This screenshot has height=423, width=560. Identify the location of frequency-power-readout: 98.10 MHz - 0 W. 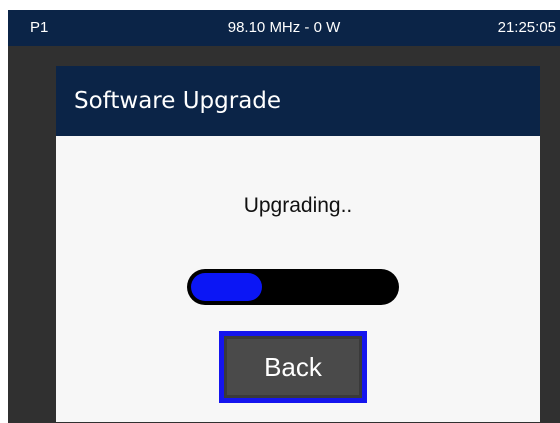
(284, 27).